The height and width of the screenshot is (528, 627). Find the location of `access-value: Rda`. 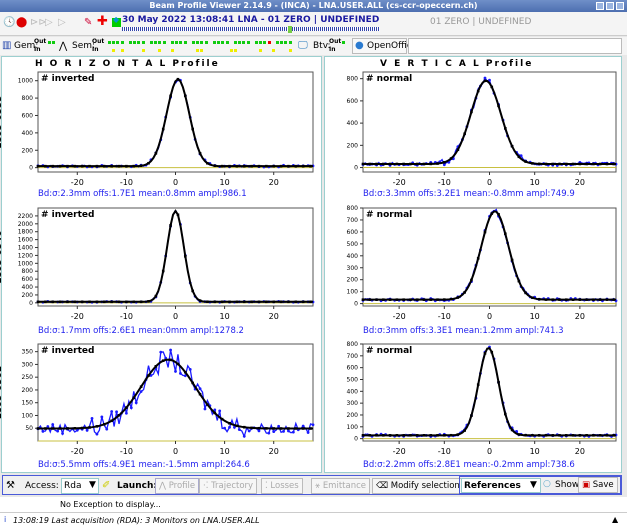

access-value: Rda is located at coordinates (73, 486).